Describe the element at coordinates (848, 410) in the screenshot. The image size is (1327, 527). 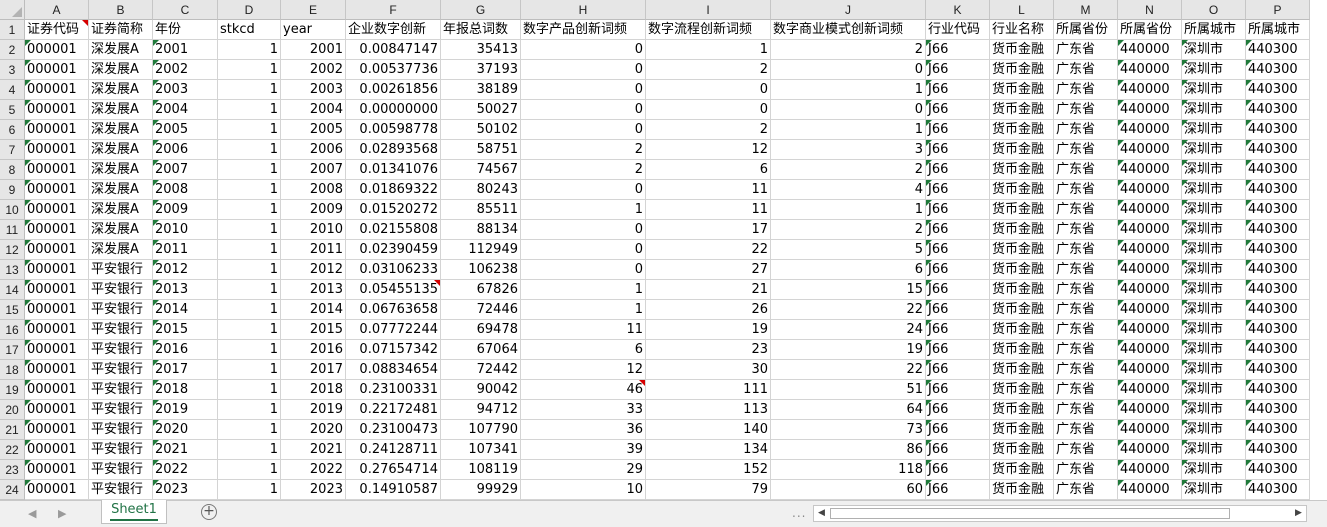
I see `cell-j20: 64` at that location.